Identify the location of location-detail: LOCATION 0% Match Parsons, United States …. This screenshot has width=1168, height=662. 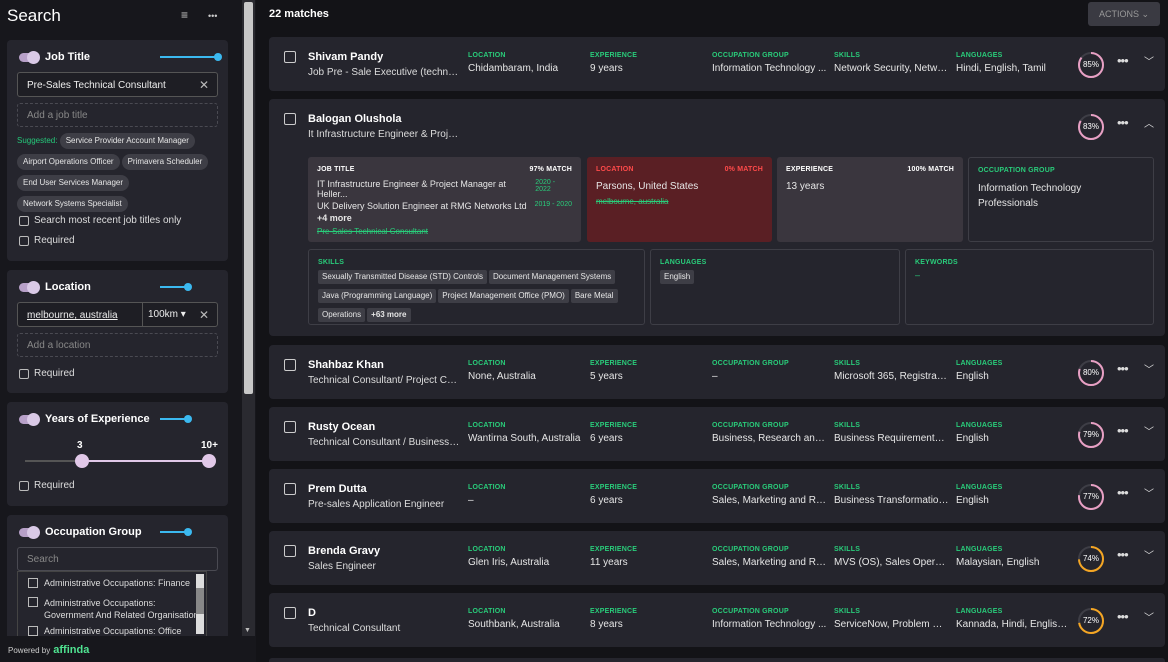
(679, 199).